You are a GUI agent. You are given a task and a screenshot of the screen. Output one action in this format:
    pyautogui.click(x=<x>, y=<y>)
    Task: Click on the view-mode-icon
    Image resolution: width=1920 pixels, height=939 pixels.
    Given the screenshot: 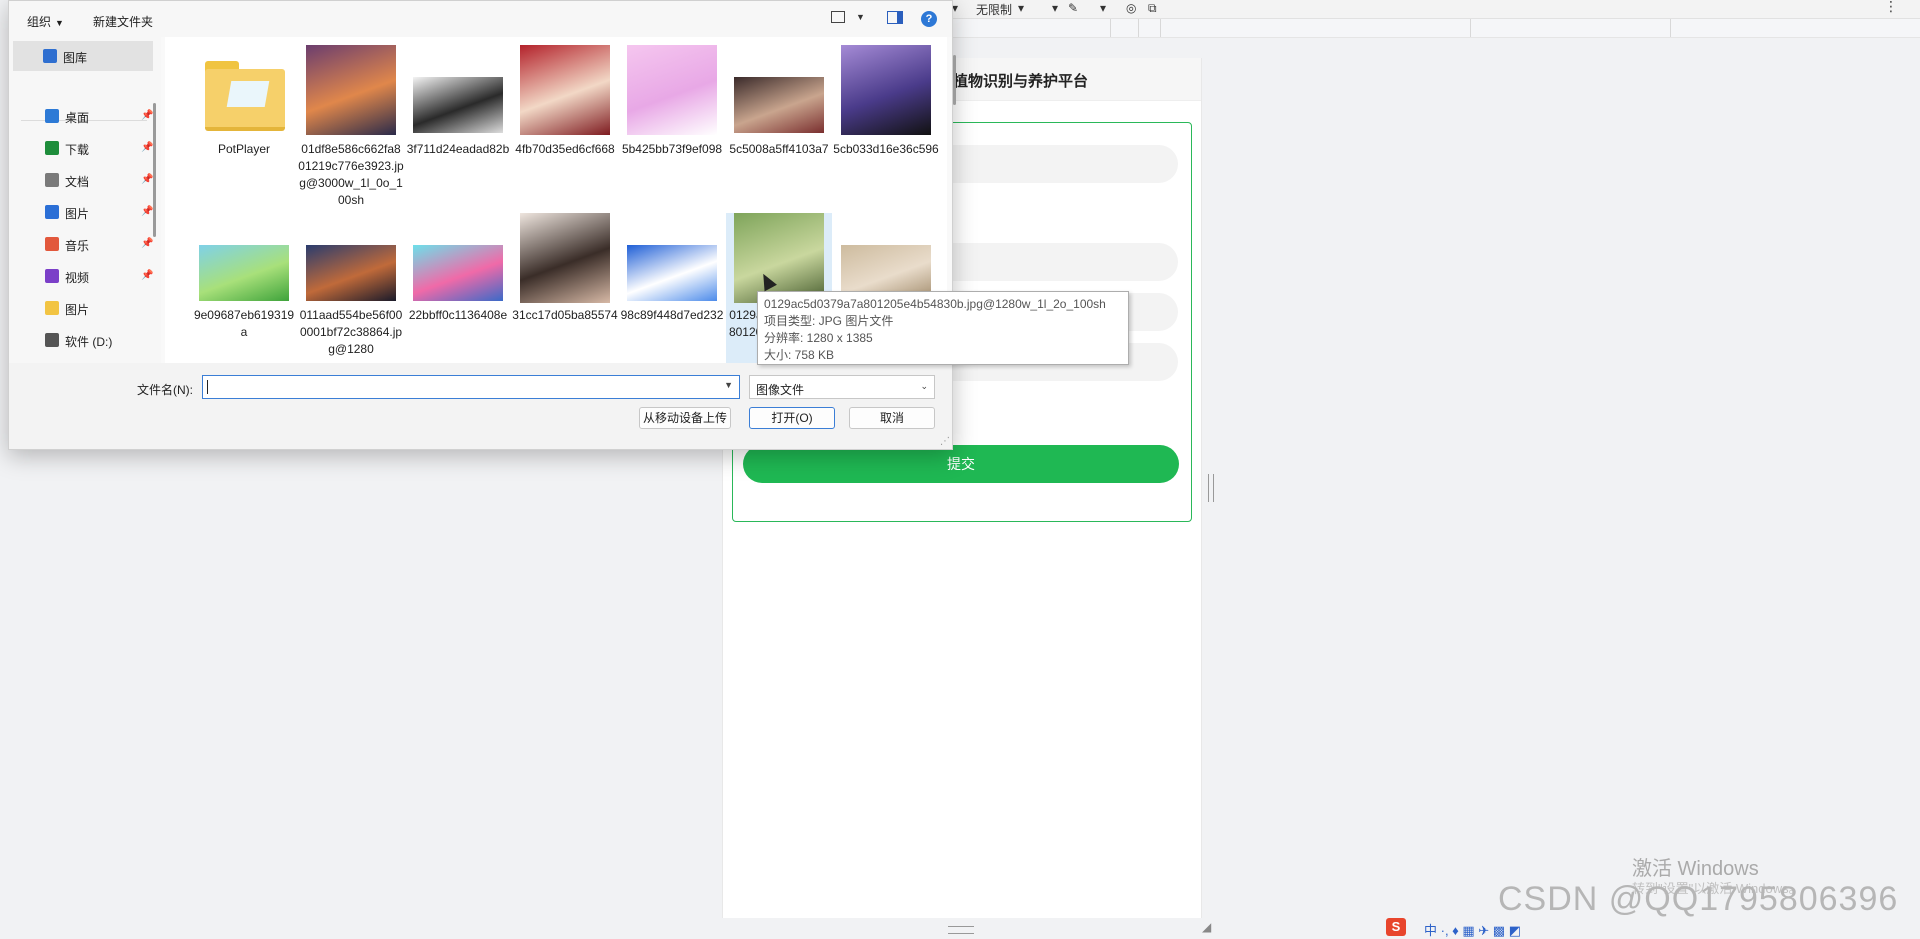 What is the action you would take?
    pyautogui.click(x=838, y=17)
    